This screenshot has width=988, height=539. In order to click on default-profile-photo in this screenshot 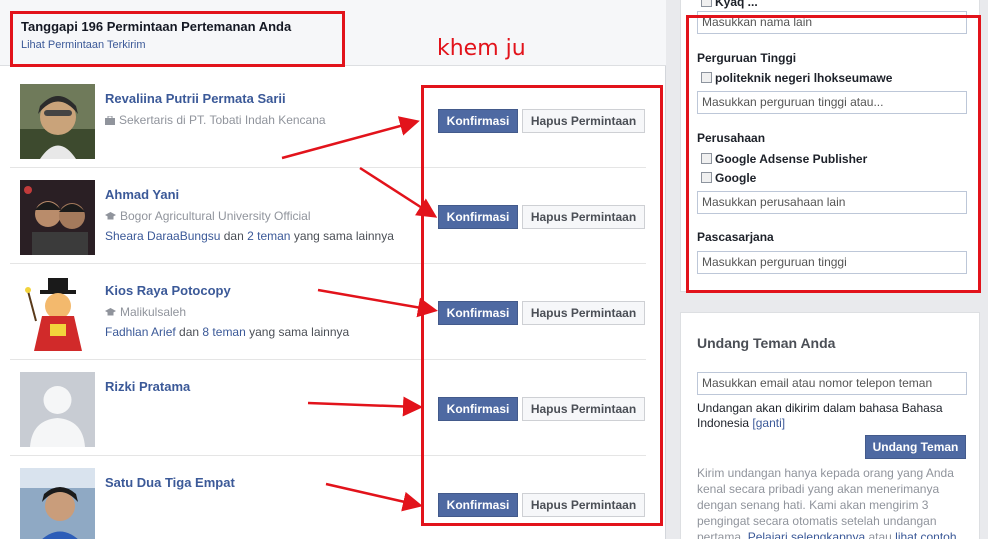, I will do `click(57, 409)`.